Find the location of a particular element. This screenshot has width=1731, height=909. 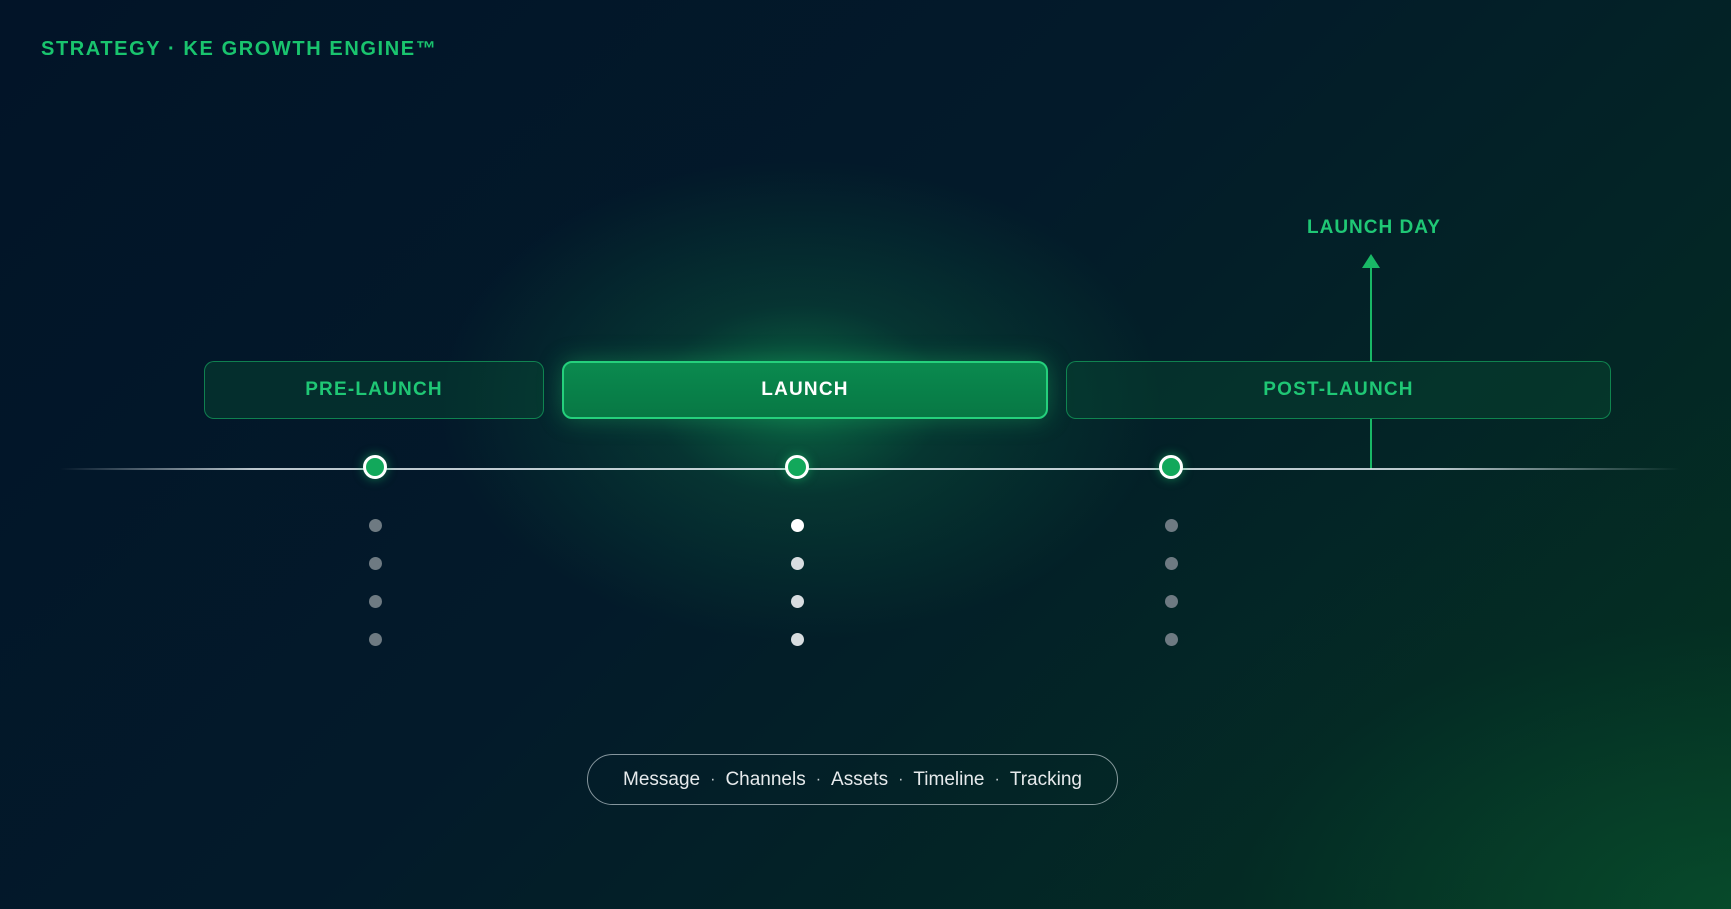

pill-item-timeline: Timeline is located at coordinates (949, 779).